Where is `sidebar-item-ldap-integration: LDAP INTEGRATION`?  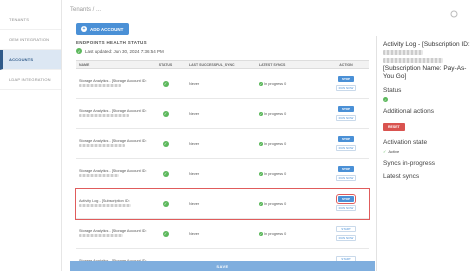
sidebar-item-ldap-integration: LDAP INTEGRATION is located at coordinates (30, 80).